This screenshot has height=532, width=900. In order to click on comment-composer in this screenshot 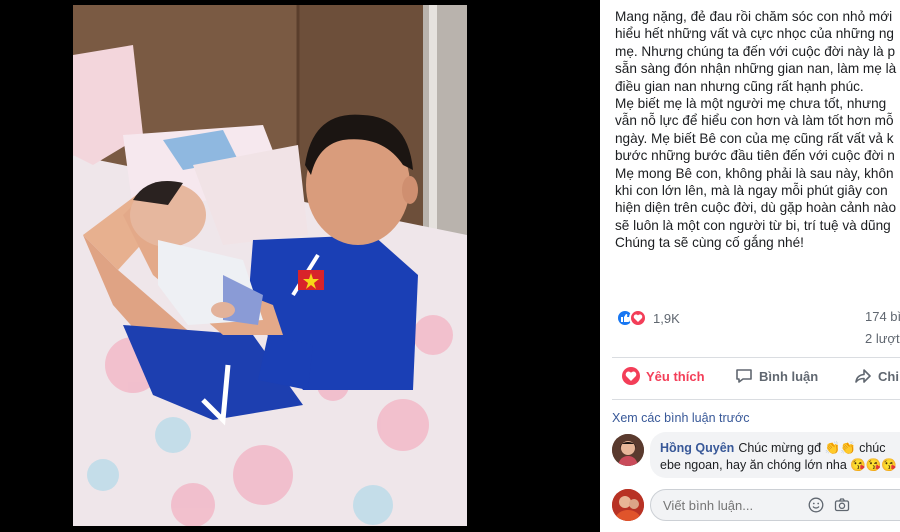, I will do `click(756, 505)`.